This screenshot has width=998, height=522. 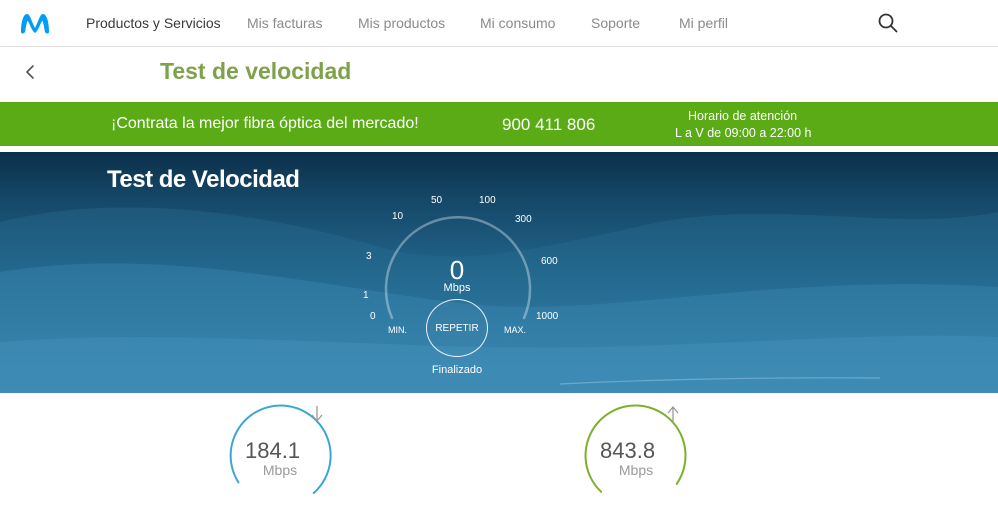 What do you see at coordinates (636, 470) in the screenshot?
I see `upload-speed-unit: Mbps` at bounding box center [636, 470].